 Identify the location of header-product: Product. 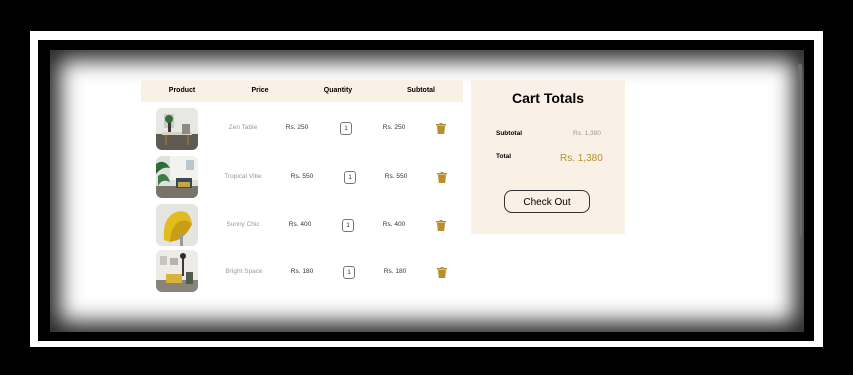
(182, 90).